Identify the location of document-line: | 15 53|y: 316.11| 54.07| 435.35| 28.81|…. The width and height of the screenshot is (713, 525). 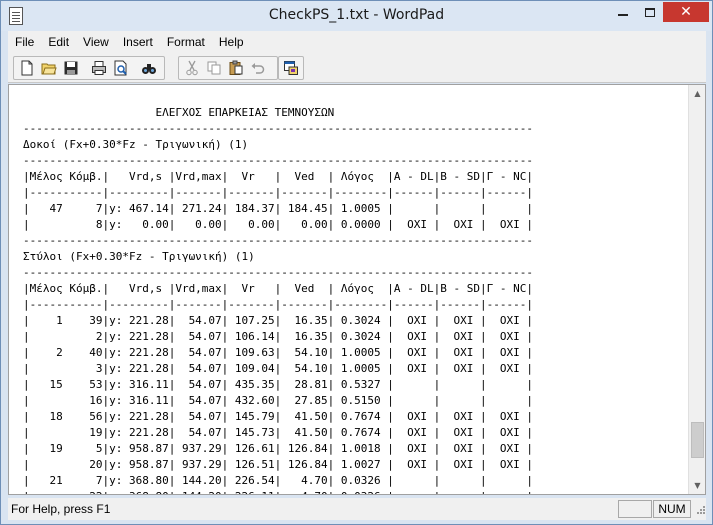
(278, 384).